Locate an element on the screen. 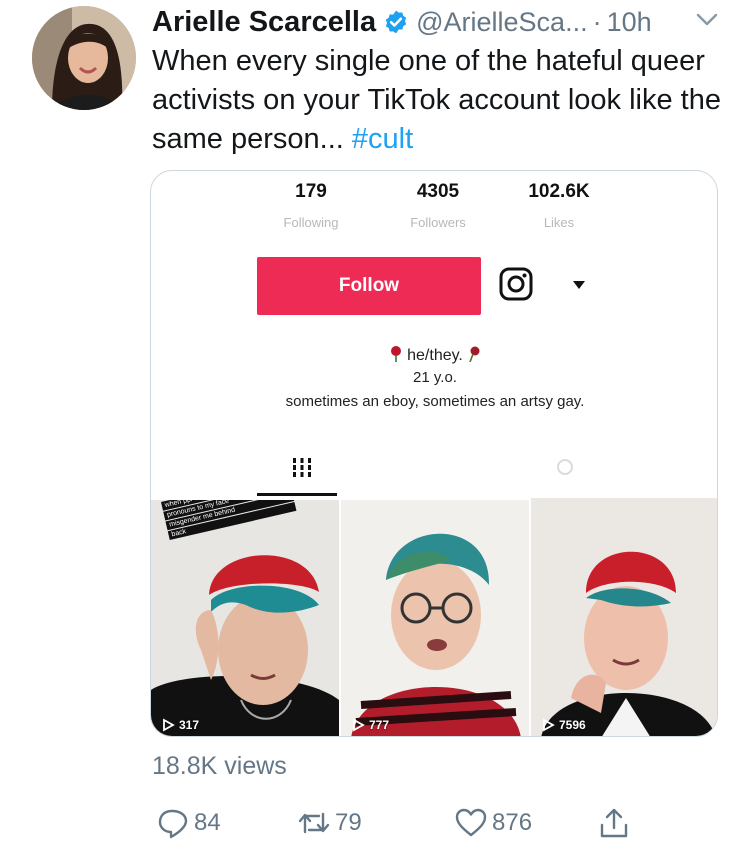 The width and height of the screenshot is (750, 849). hashtag-link: #cult is located at coordinates (382, 139).